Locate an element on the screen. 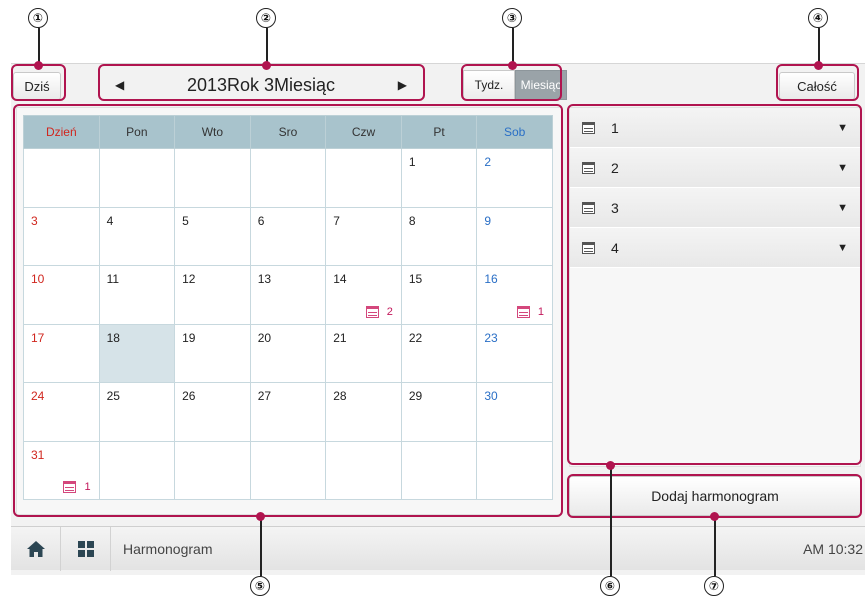 The width and height of the screenshot is (865, 598). home-icon is located at coordinates (36, 548).